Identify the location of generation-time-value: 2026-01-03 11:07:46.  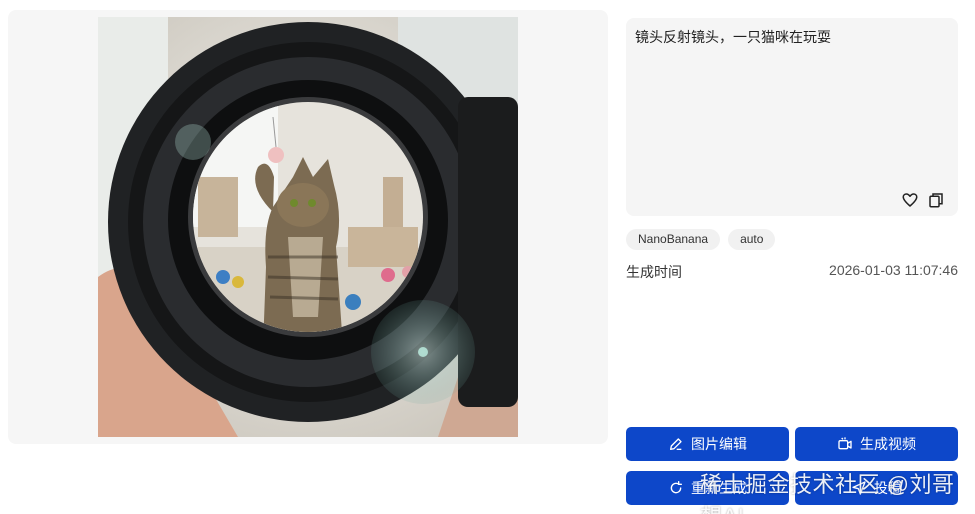
(893, 270).